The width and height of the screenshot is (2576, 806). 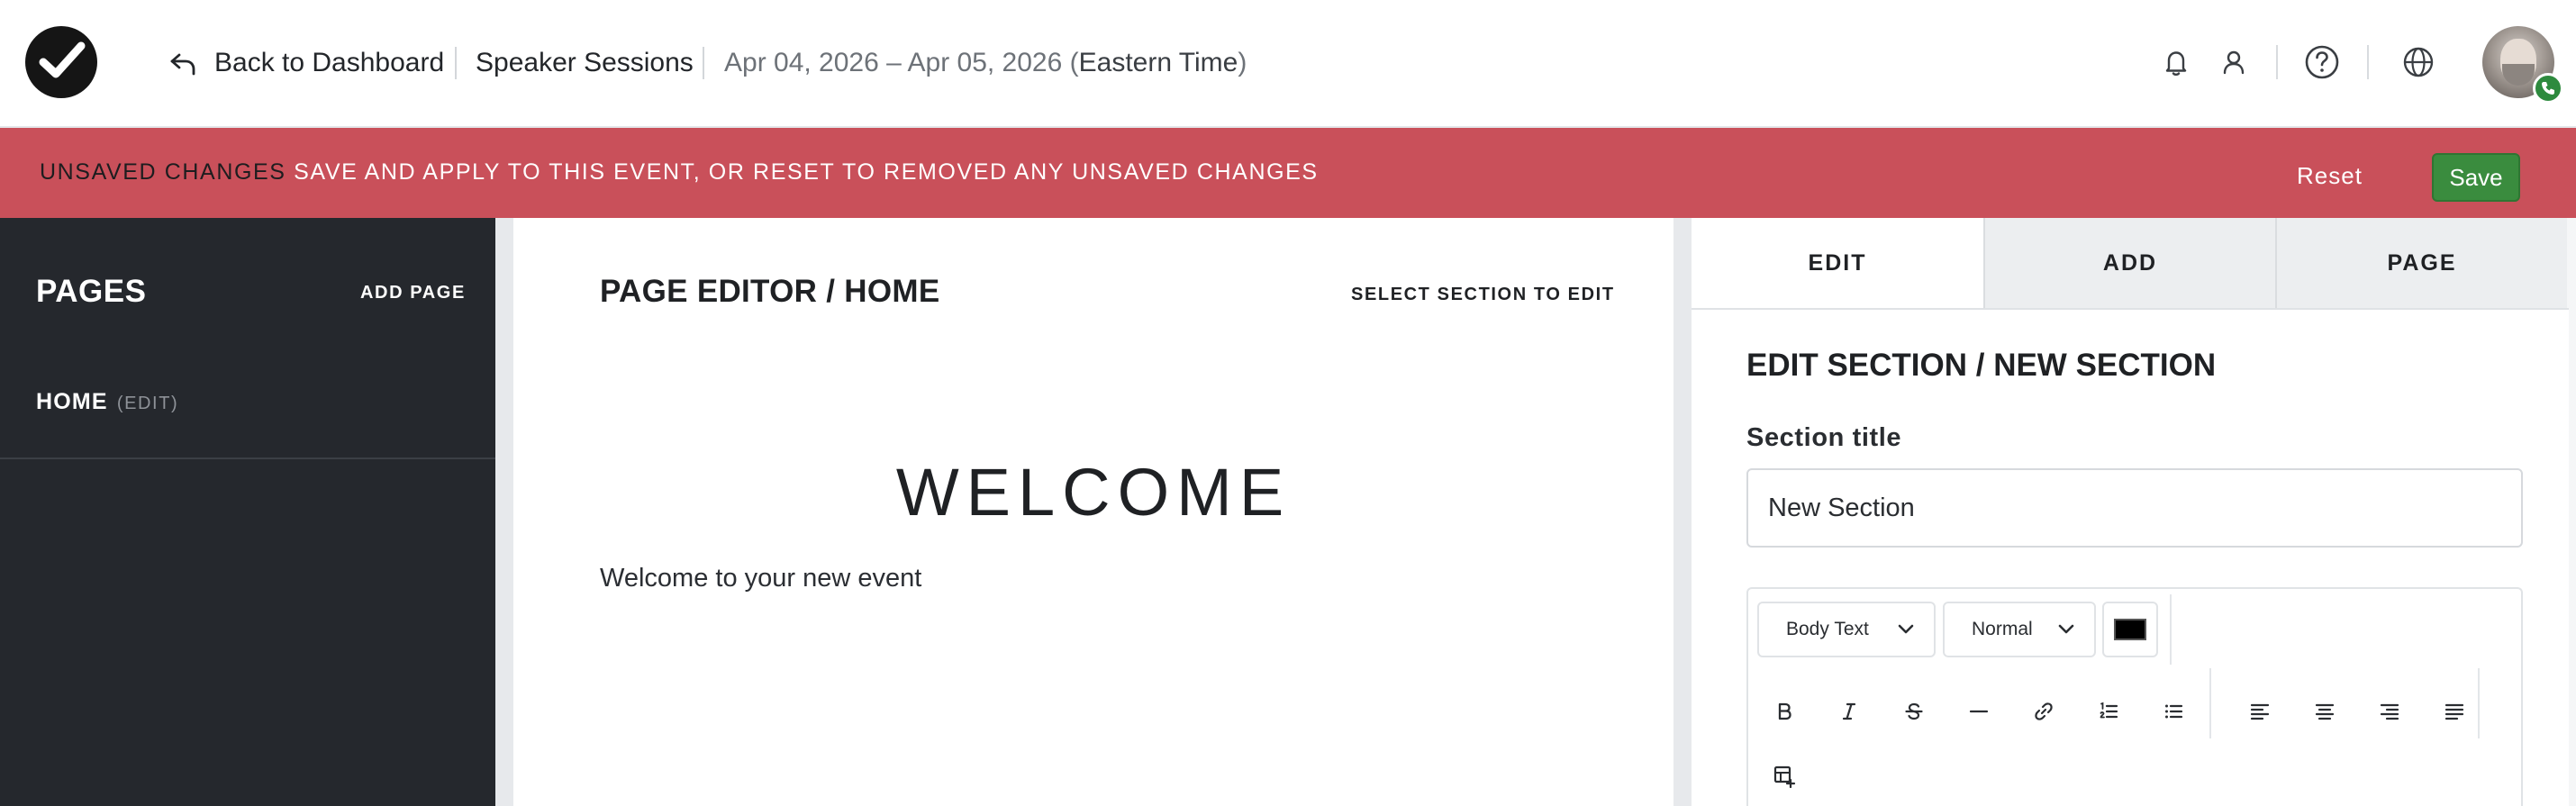 What do you see at coordinates (1093, 492) in the screenshot?
I see `section-heading: WELCOME` at bounding box center [1093, 492].